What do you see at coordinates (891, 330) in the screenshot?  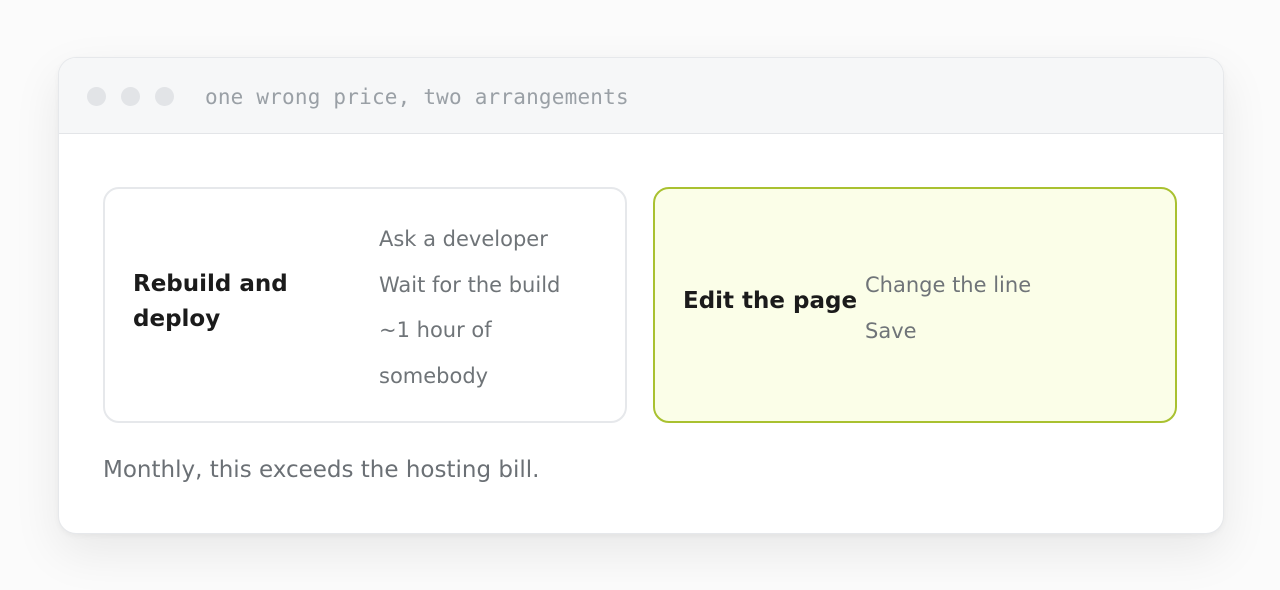 I see `card-step: Save` at bounding box center [891, 330].